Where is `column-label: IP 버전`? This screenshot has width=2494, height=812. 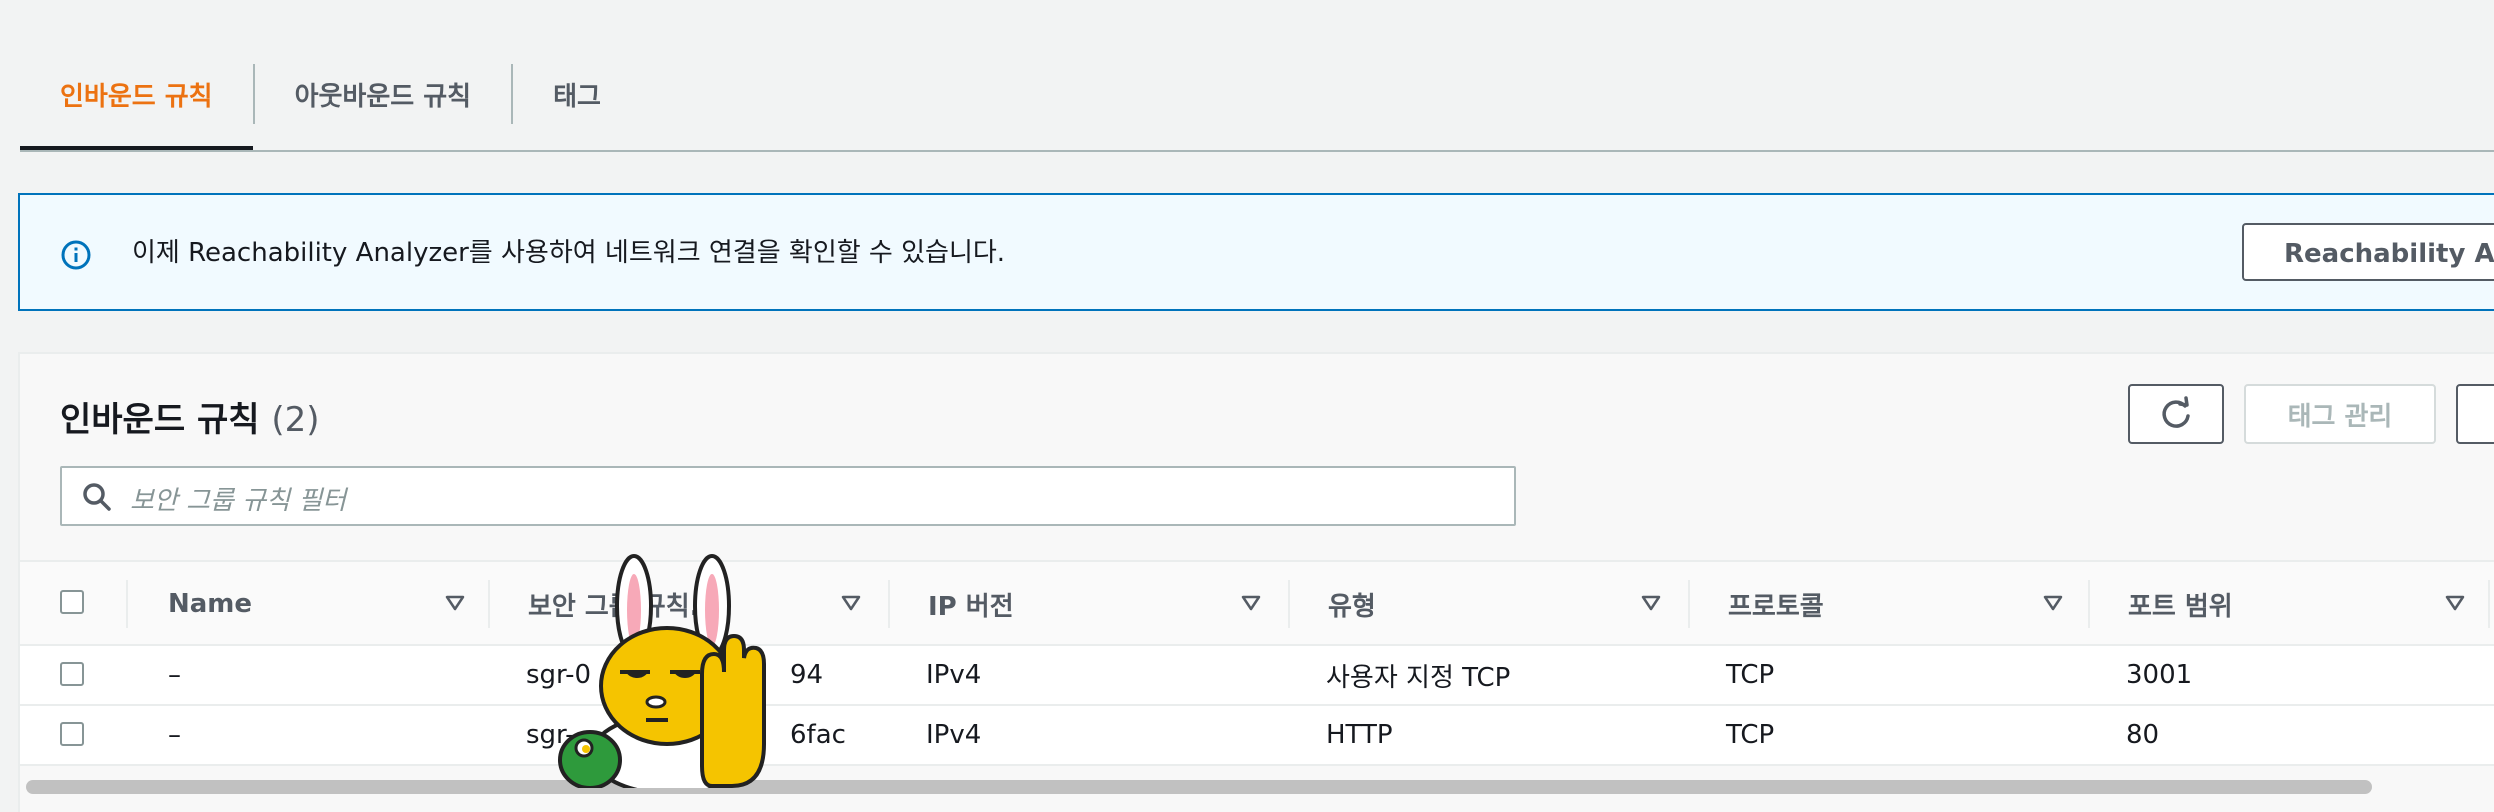 column-label: IP 버전 is located at coordinates (971, 606).